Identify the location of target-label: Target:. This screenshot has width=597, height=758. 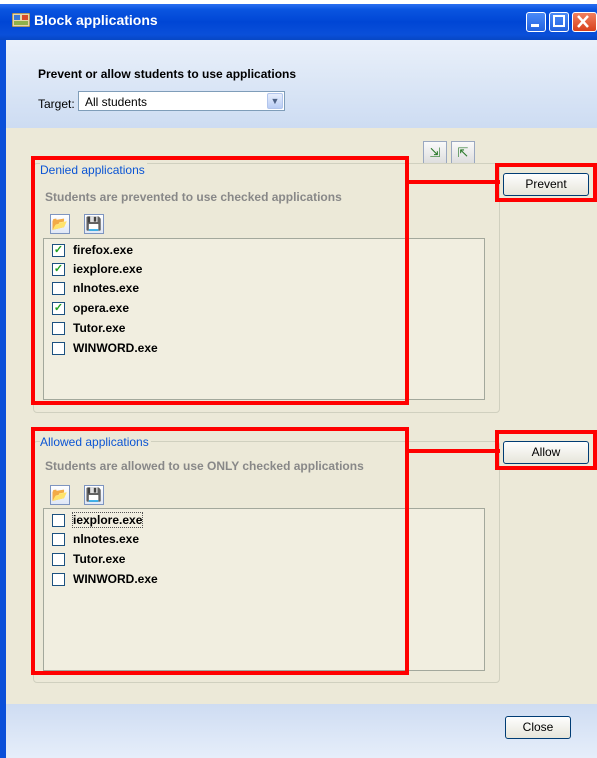
(56, 104).